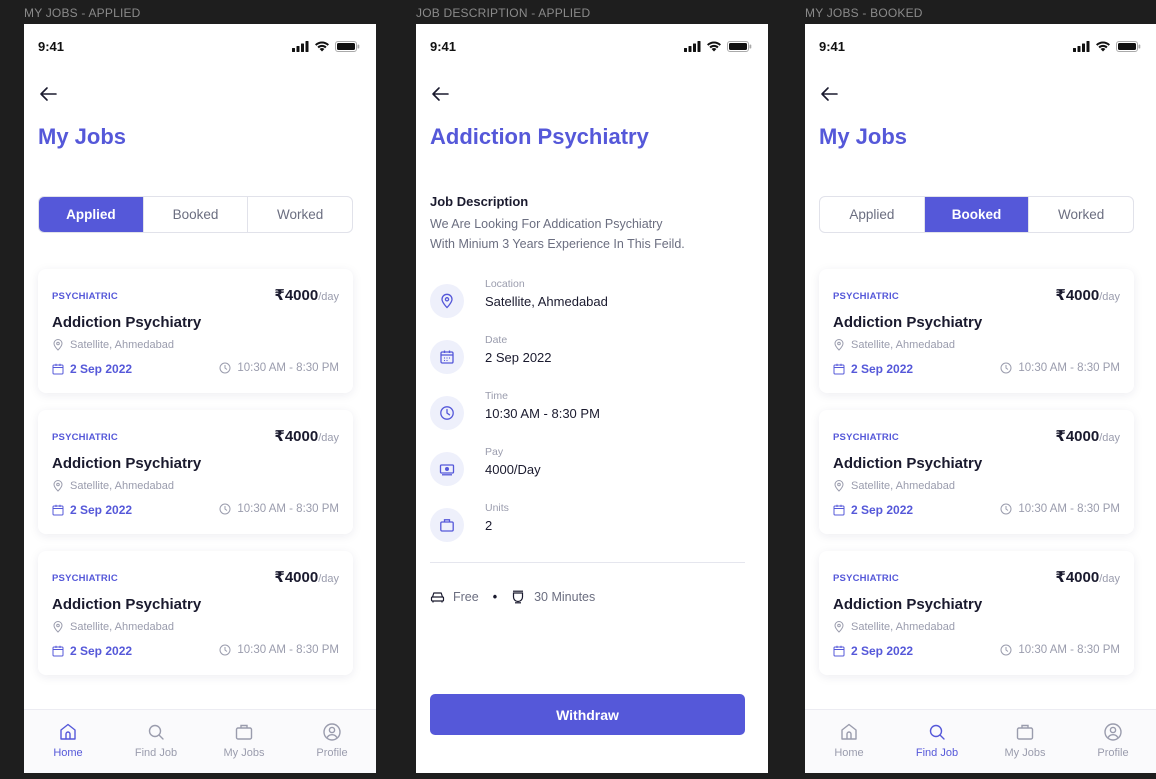 Image resolution: width=1156 pixels, height=779 pixels. Describe the element at coordinates (864, 13) in the screenshot. I see `frame-label-booked: MY JOBS - BOOKED` at that location.